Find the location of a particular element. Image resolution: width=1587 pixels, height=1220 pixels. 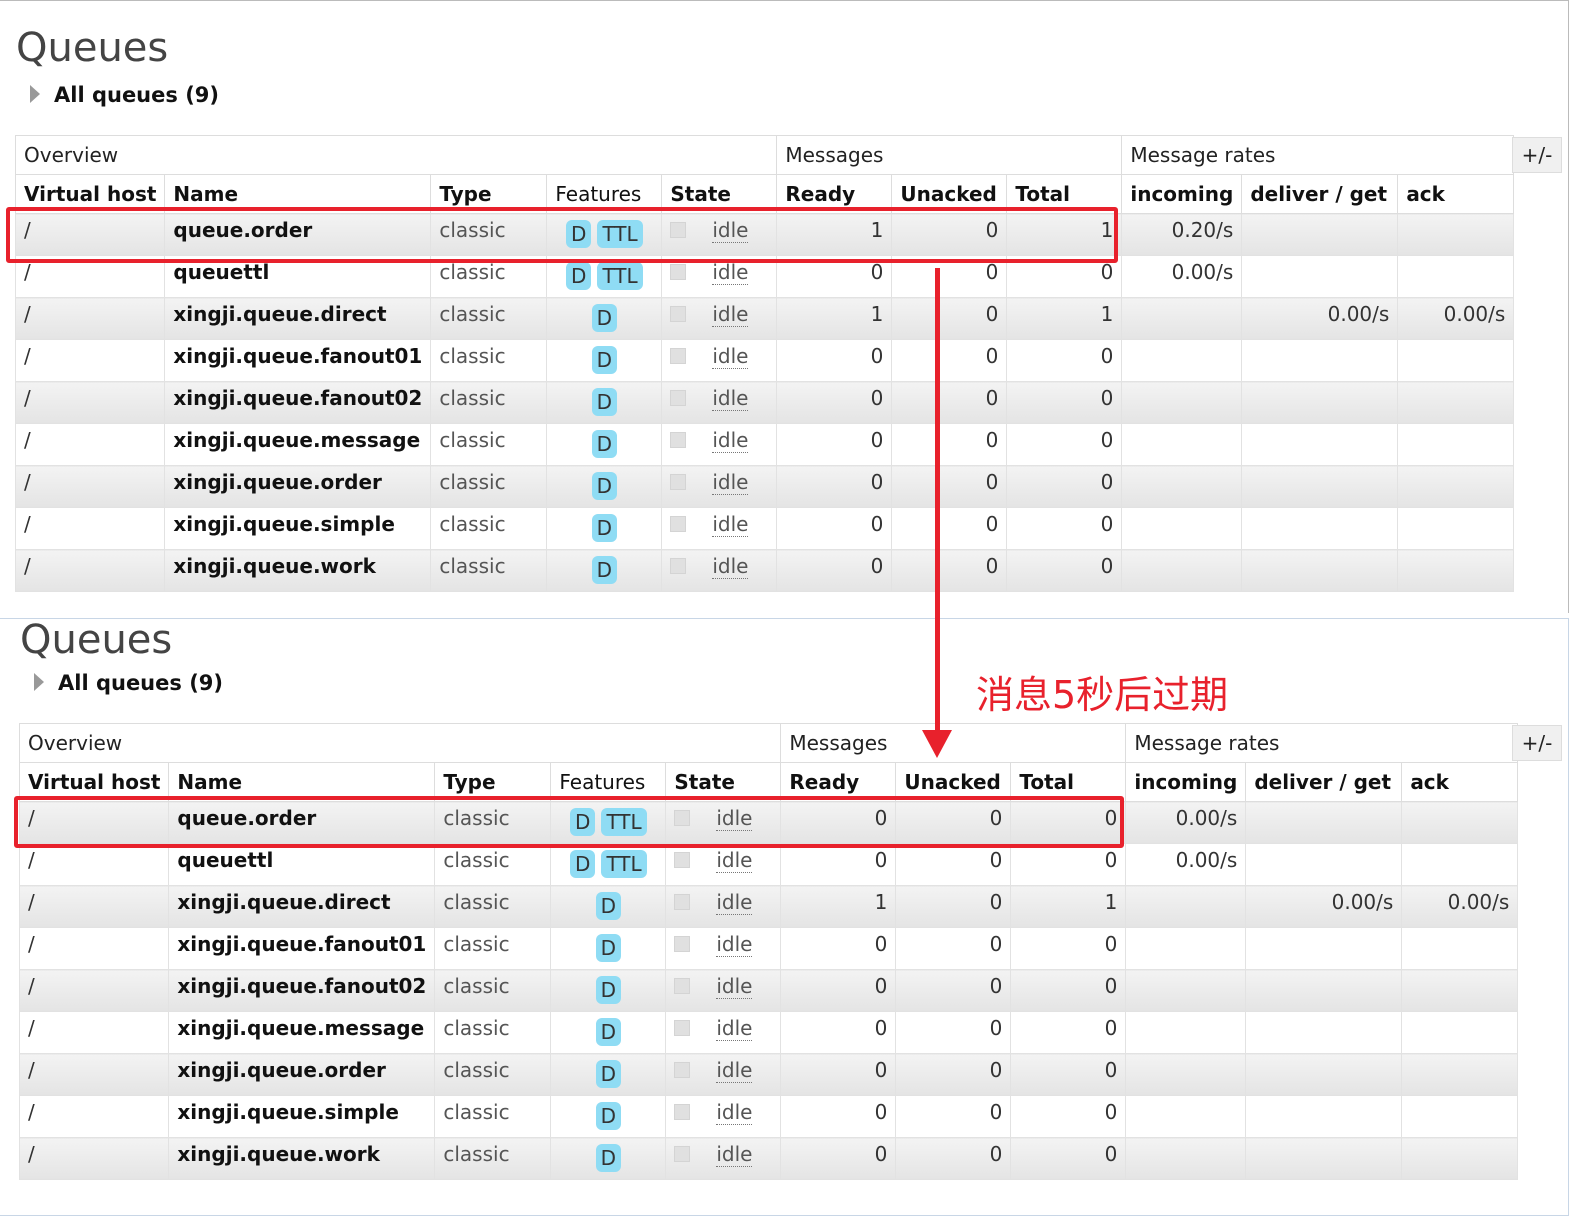

arrow-shaft is located at coordinates (937, 502).